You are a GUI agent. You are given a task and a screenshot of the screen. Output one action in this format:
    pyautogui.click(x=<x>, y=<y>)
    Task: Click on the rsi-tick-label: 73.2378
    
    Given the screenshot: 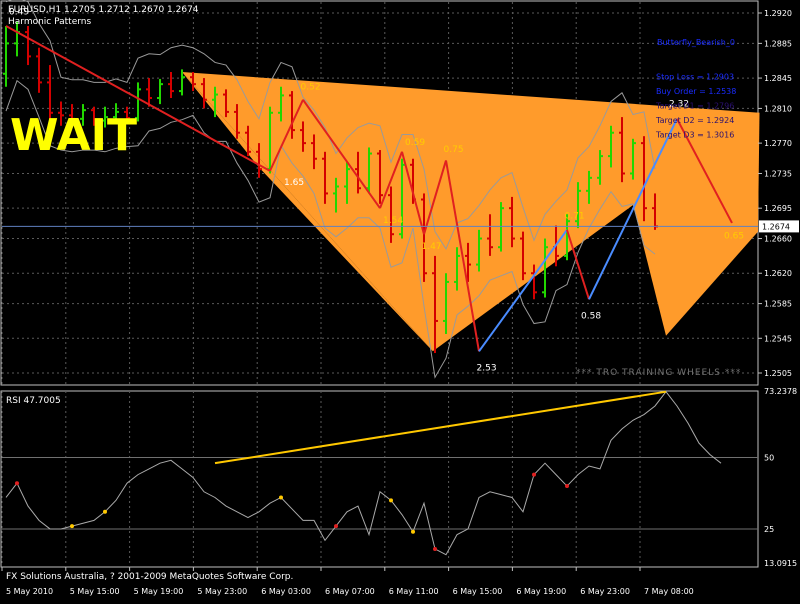 What is the action you would take?
    pyautogui.click(x=780, y=391)
    